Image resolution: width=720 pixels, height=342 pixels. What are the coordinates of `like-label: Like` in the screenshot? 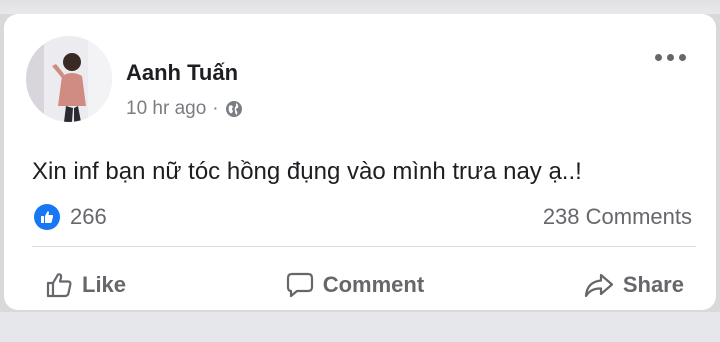 It's located at (104, 284).